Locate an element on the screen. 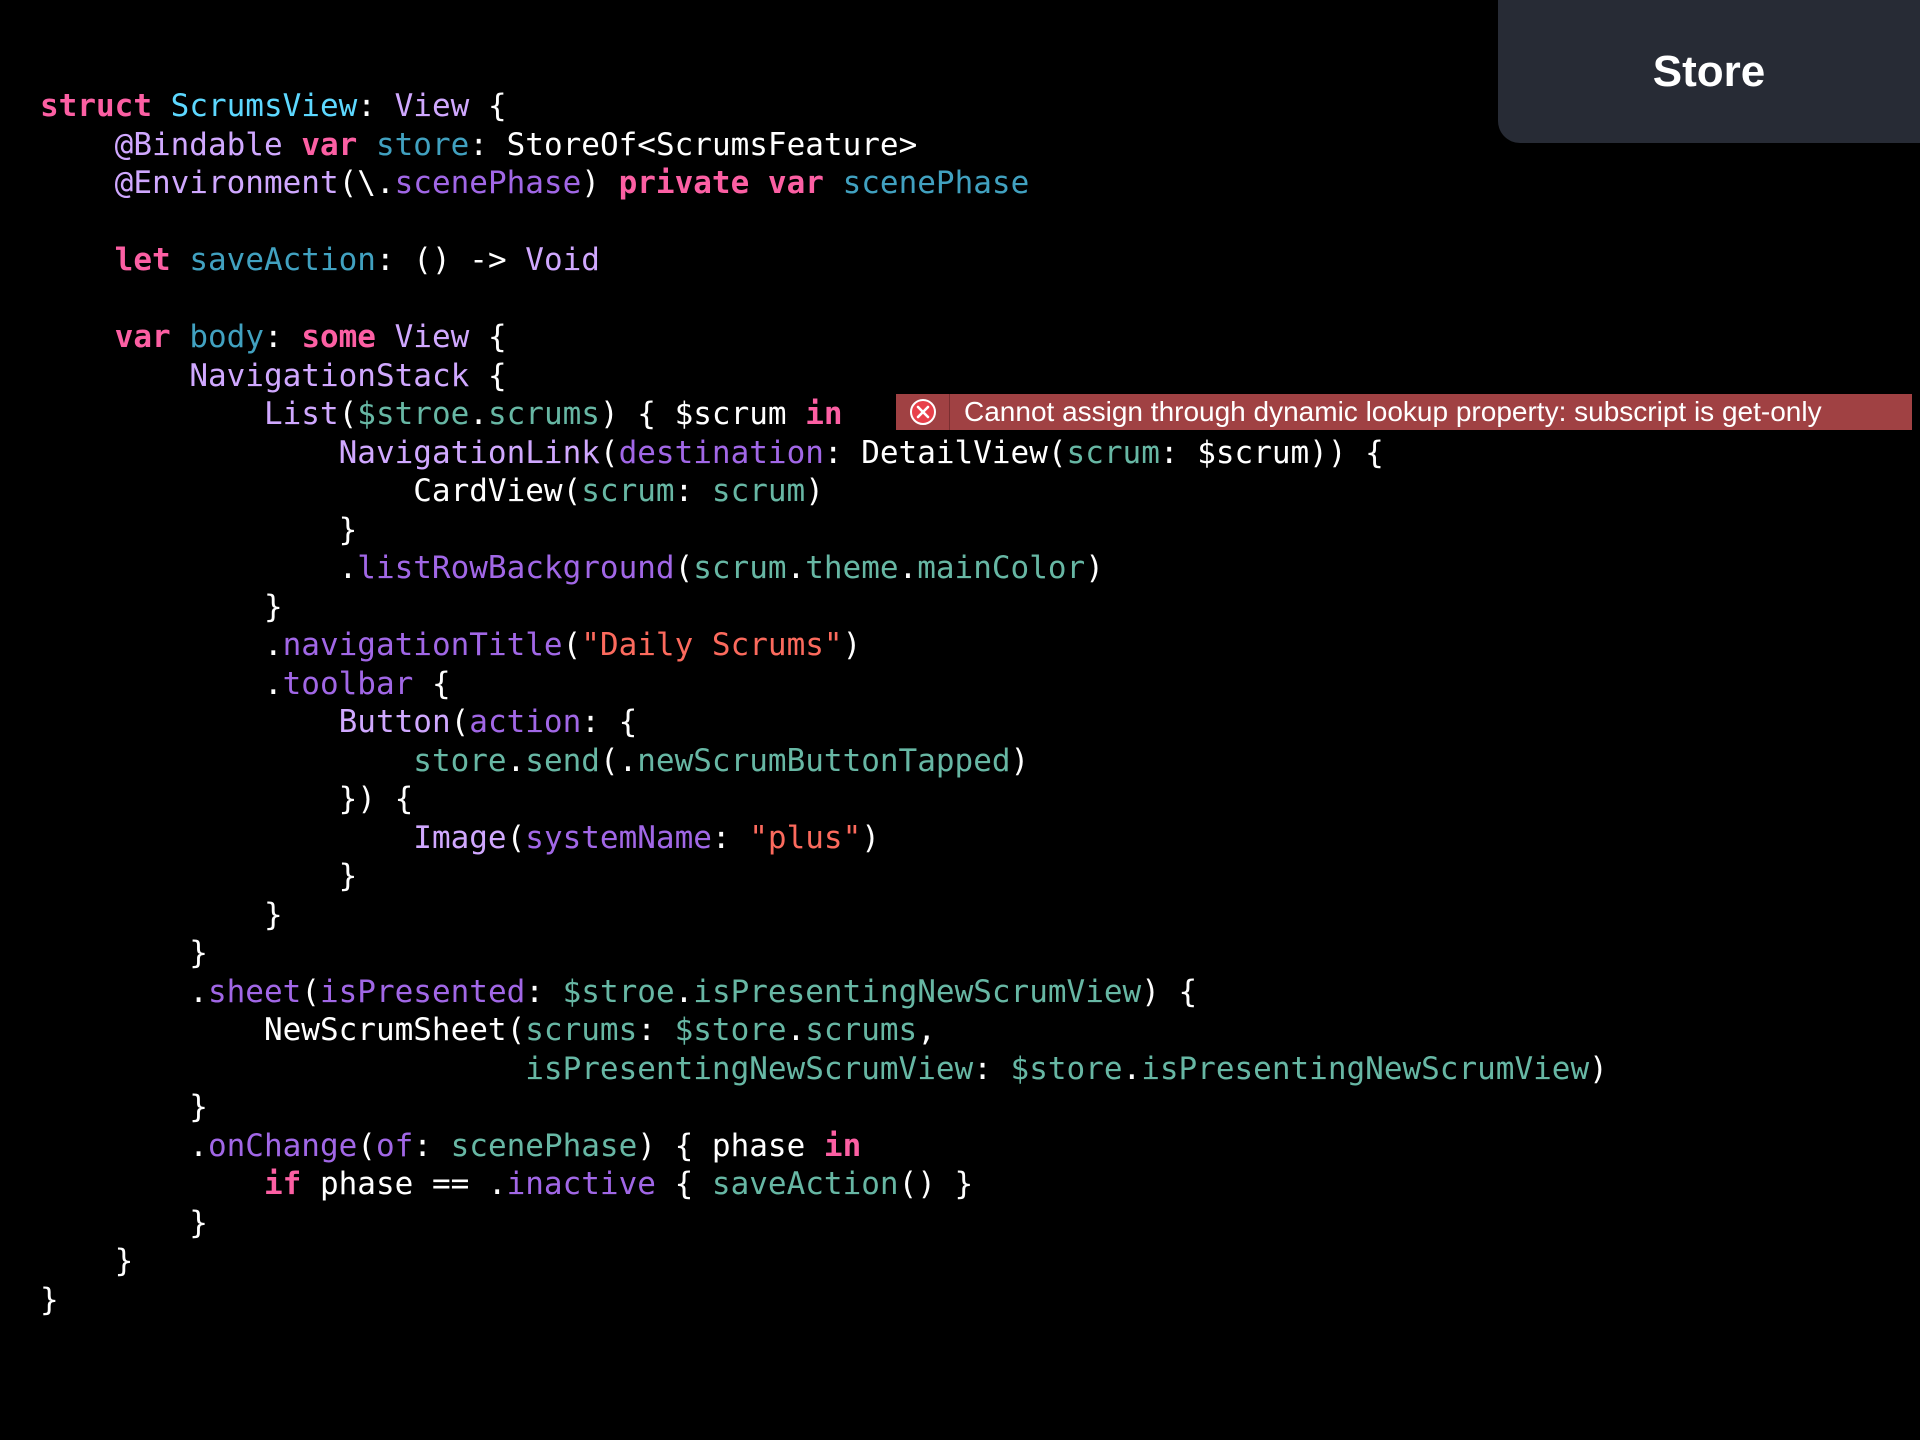  code-token: { is located at coordinates (488, 337).